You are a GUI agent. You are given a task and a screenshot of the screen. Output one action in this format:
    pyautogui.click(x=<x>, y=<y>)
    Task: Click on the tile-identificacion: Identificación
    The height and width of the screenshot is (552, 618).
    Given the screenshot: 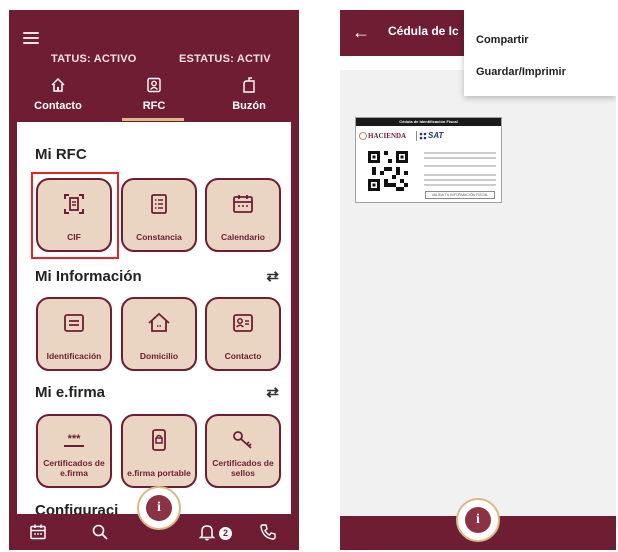 What is the action you would take?
    pyautogui.click(x=74, y=334)
    